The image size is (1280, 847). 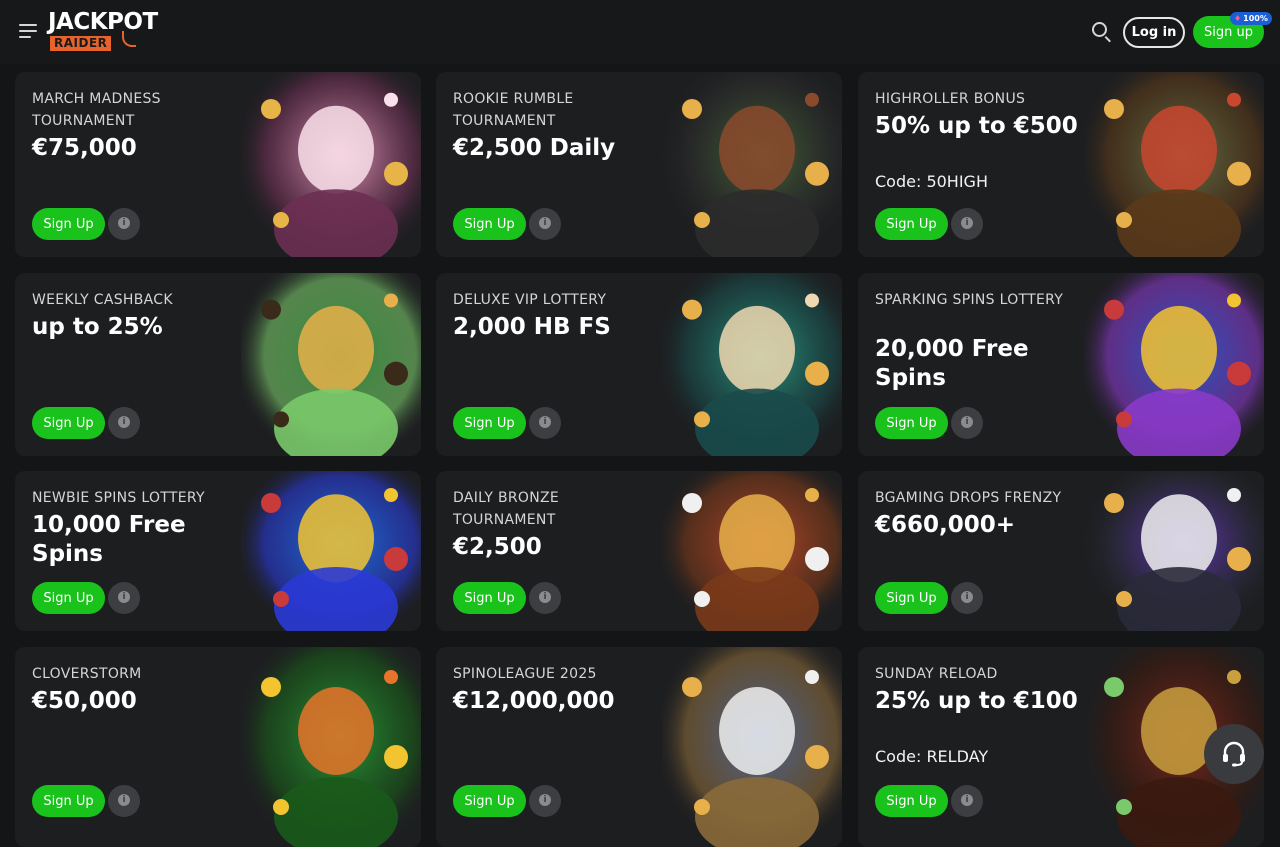 What do you see at coordinates (331, 364) in the screenshot?
I see `cashback-art` at bounding box center [331, 364].